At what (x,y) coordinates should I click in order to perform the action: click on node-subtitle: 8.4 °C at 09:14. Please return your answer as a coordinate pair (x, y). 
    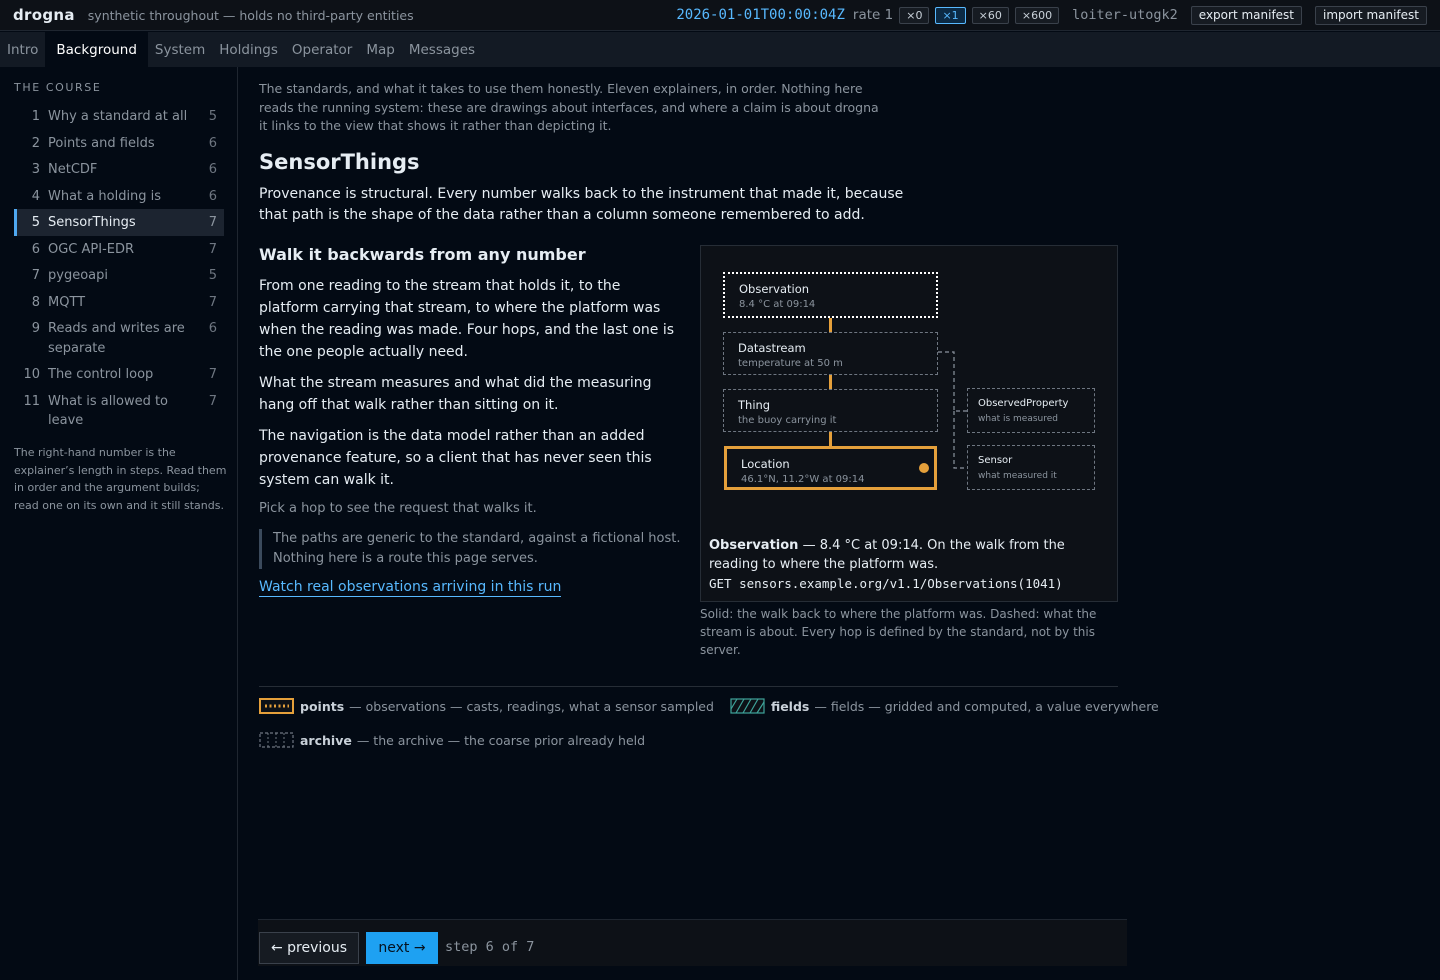
    Looking at the image, I should click on (777, 304).